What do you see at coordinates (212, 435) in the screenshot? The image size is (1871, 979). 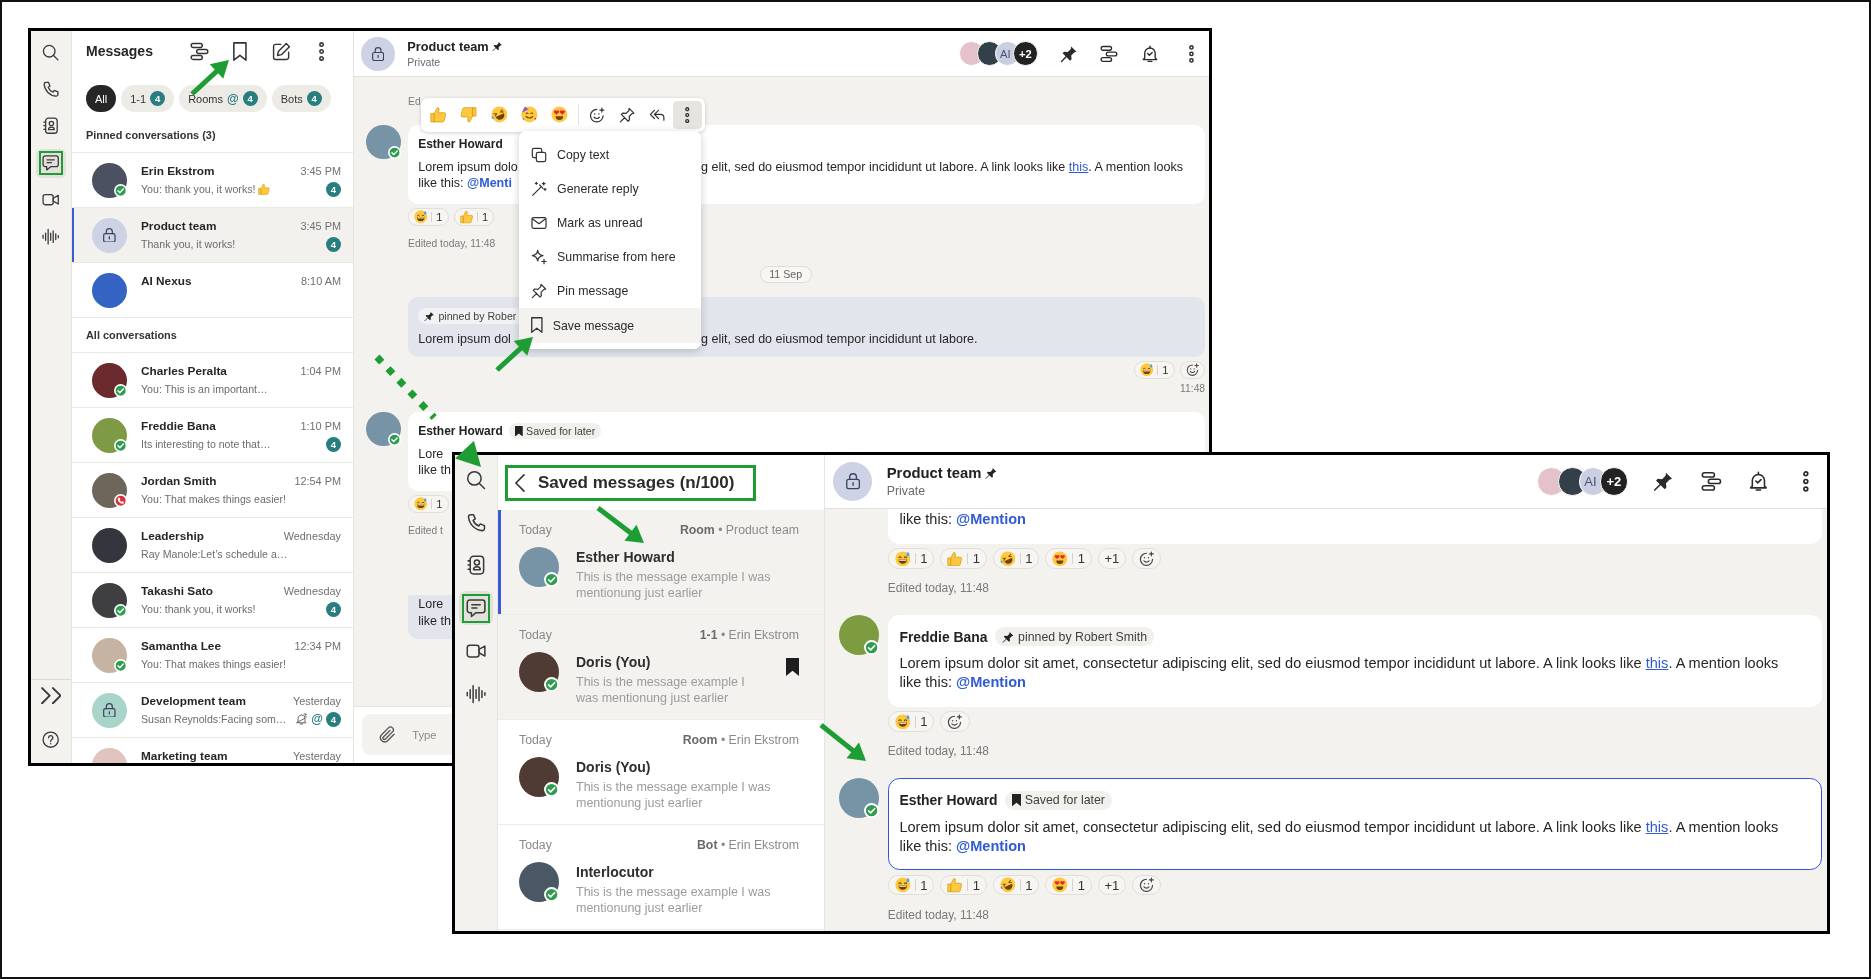 I see `conversation-row: Freddie Bana 1:10 PM Its interesting to note that… 4` at bounding box center [212, 435].